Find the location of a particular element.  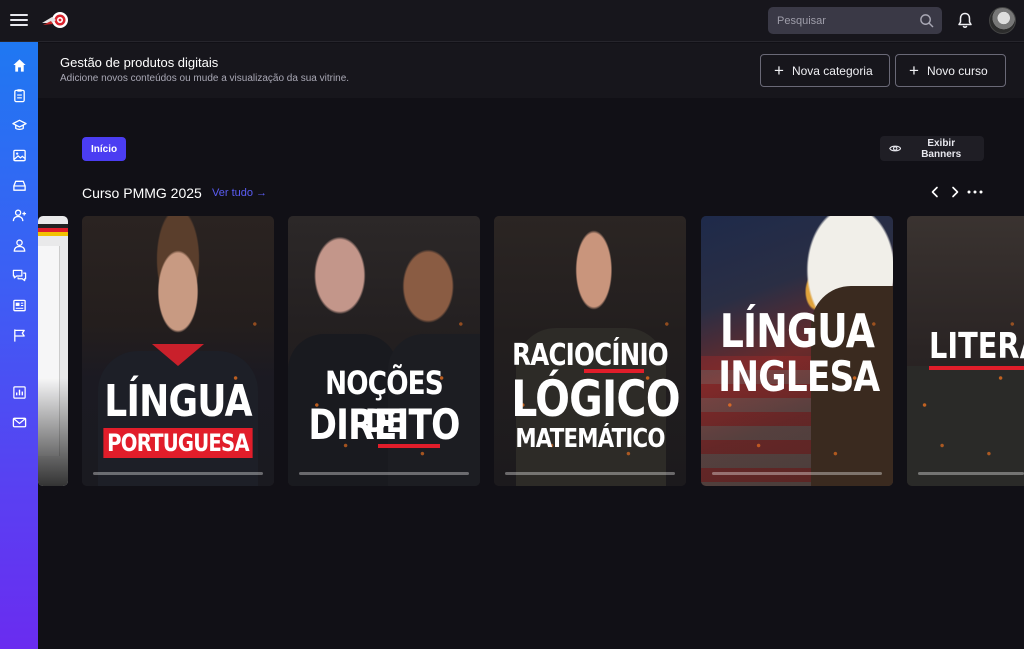

new-course-button: + Novo curso is located at coordinates (950, 70).